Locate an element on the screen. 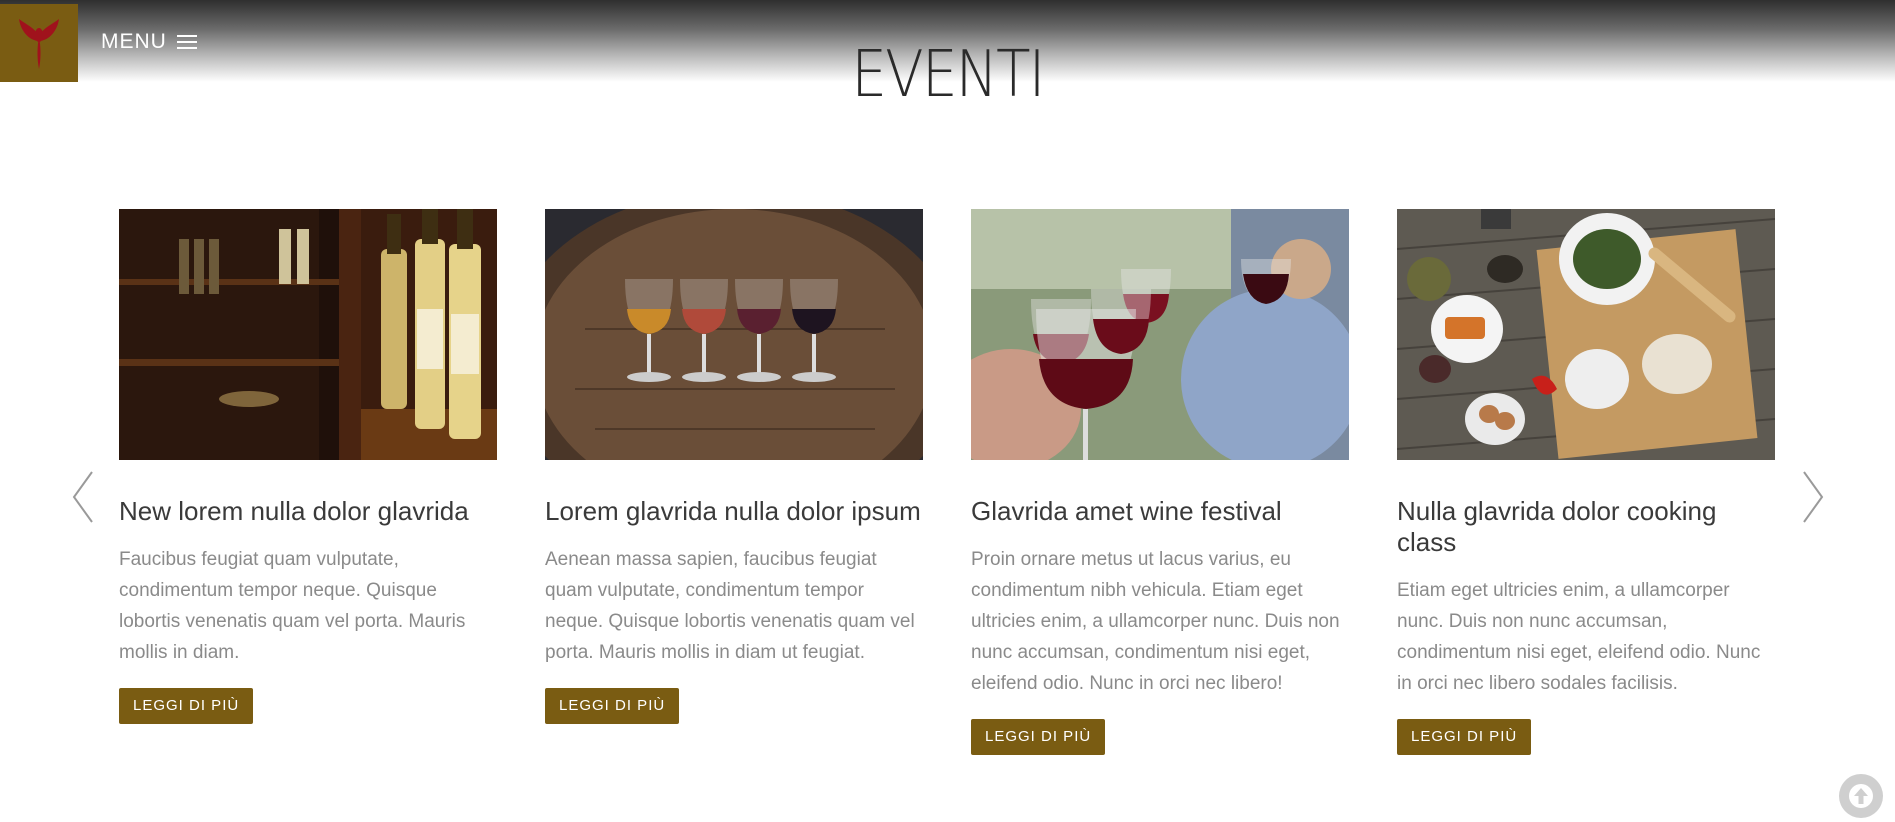  event-title: Lorem glavrida nulla dolor ipsum is located at coordinates (733, 511).